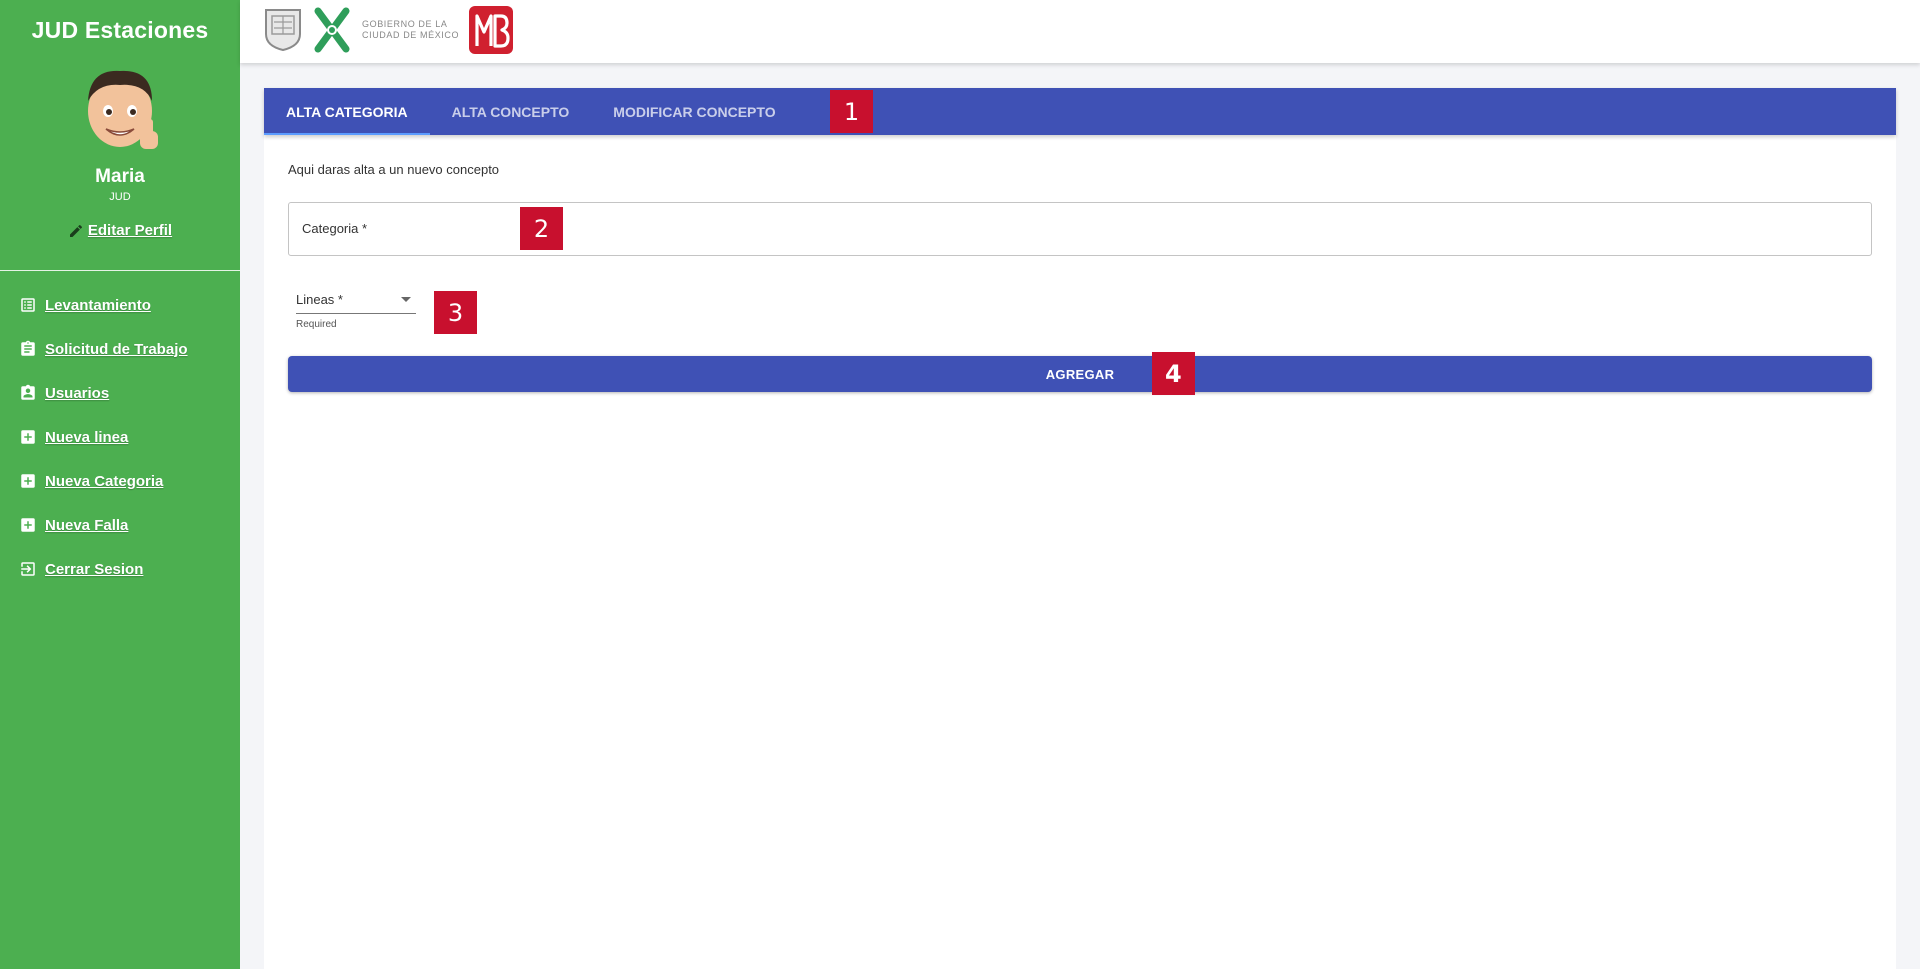 The height and width of the screenshot is (969, 1920). What do you see at coordinates (455, 312) in the screenshot?
I see `annotation-marker-3: 3` at bounding box center [455, 312].